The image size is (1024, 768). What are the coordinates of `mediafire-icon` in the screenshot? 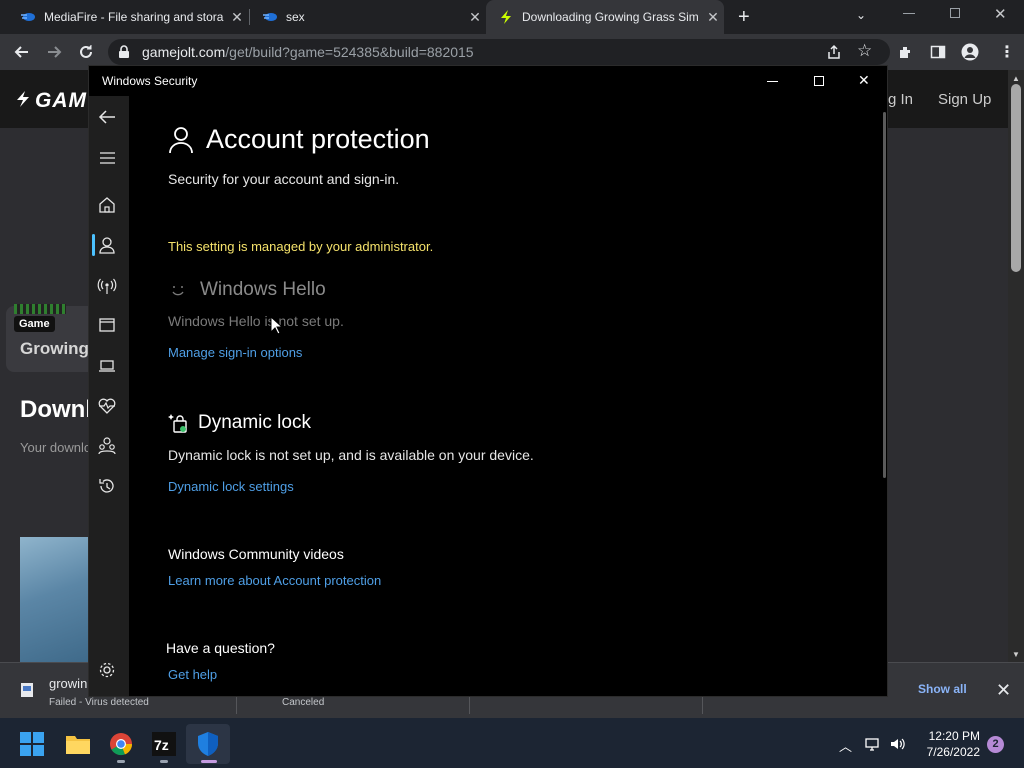 It's located at (270, 17).